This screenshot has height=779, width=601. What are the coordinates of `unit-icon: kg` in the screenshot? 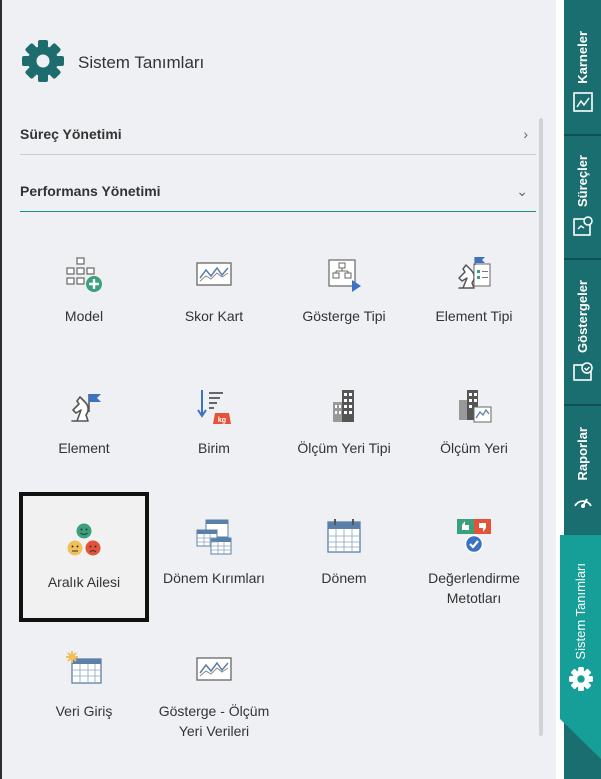 It's located at (214, 407).